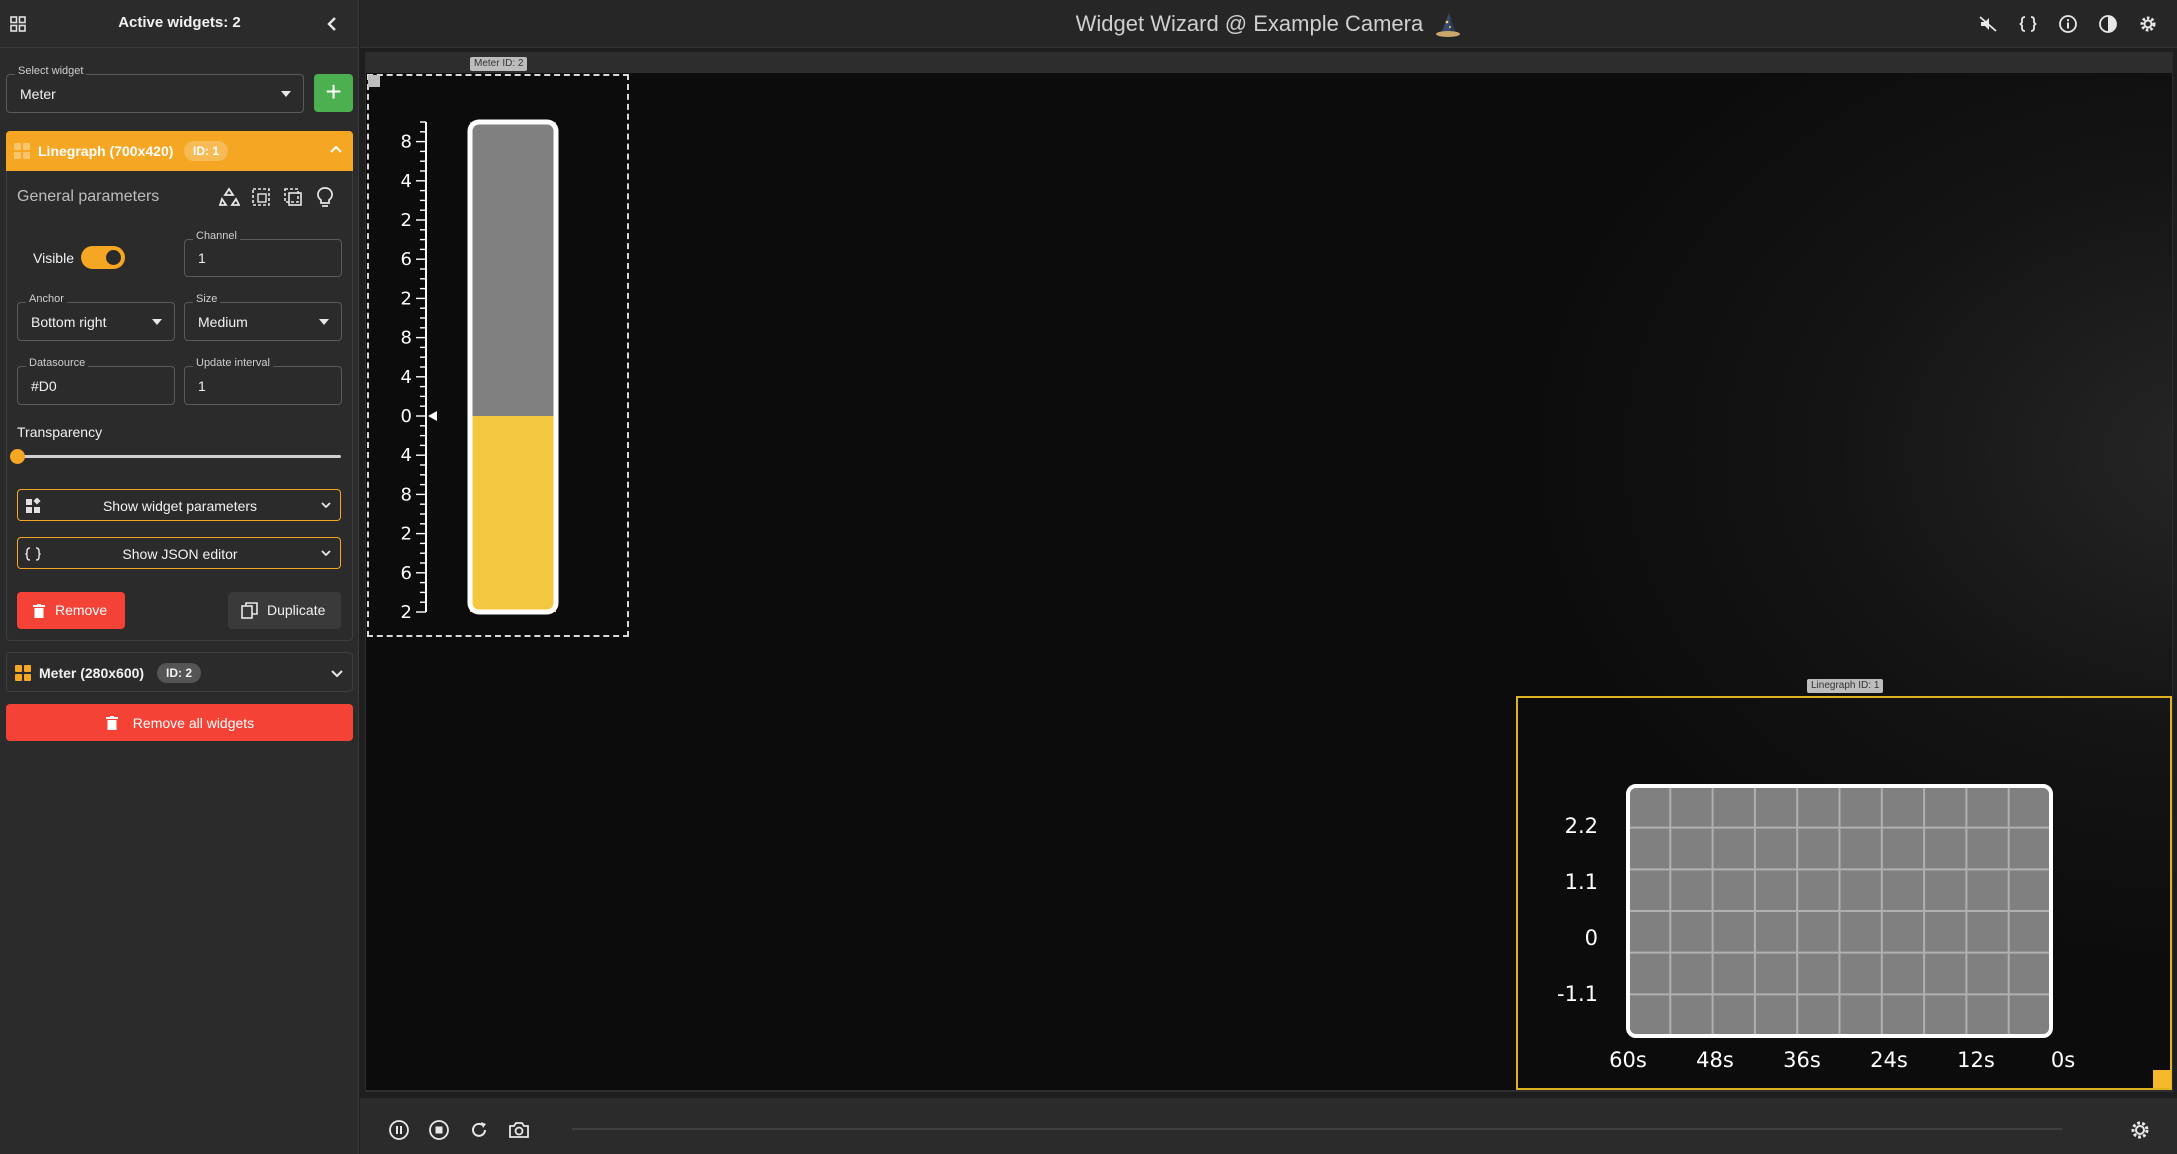 The image size is (2177, 1154). What do you see at coordinates (406, 573) in the screenshot?
I see `meter-tick-label: -1.6` at bounding box center [406, 573].